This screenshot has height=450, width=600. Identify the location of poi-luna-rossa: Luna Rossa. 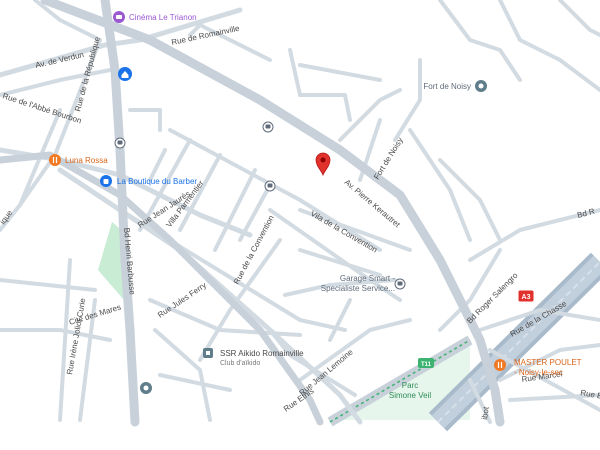
(78, 160).